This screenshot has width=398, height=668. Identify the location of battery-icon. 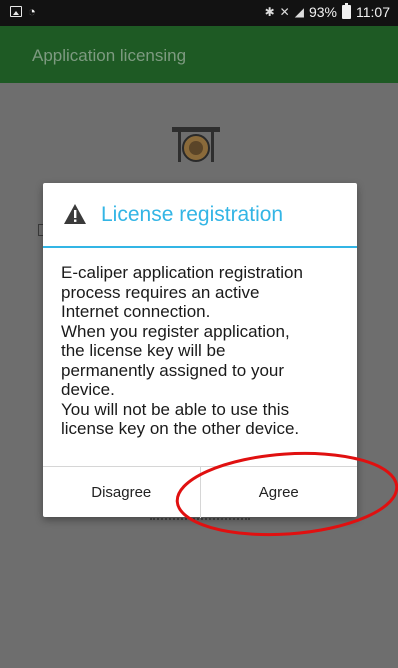
(346, 11).